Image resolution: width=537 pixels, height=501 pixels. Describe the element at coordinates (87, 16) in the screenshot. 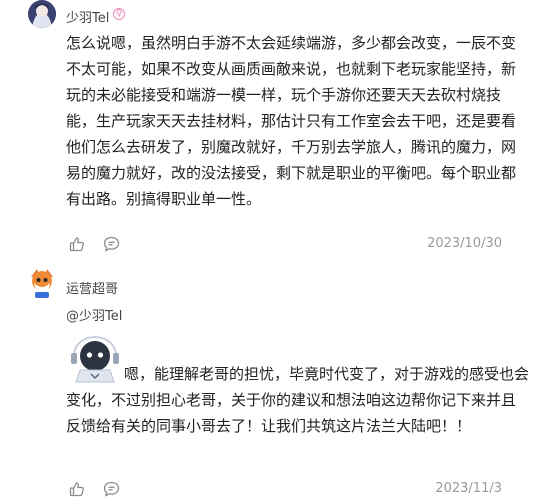

I see `comment-username: 少羽Tel` at that location.